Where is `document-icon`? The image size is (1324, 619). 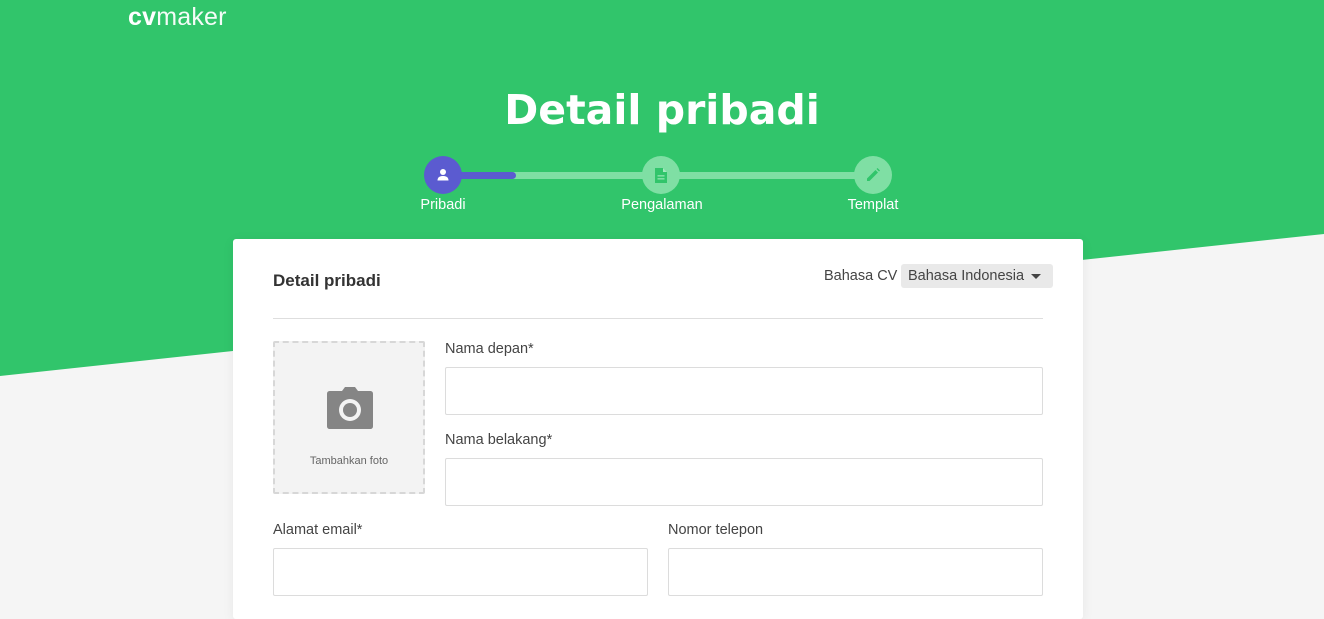
document-icon is located at coordinates (661, 175).